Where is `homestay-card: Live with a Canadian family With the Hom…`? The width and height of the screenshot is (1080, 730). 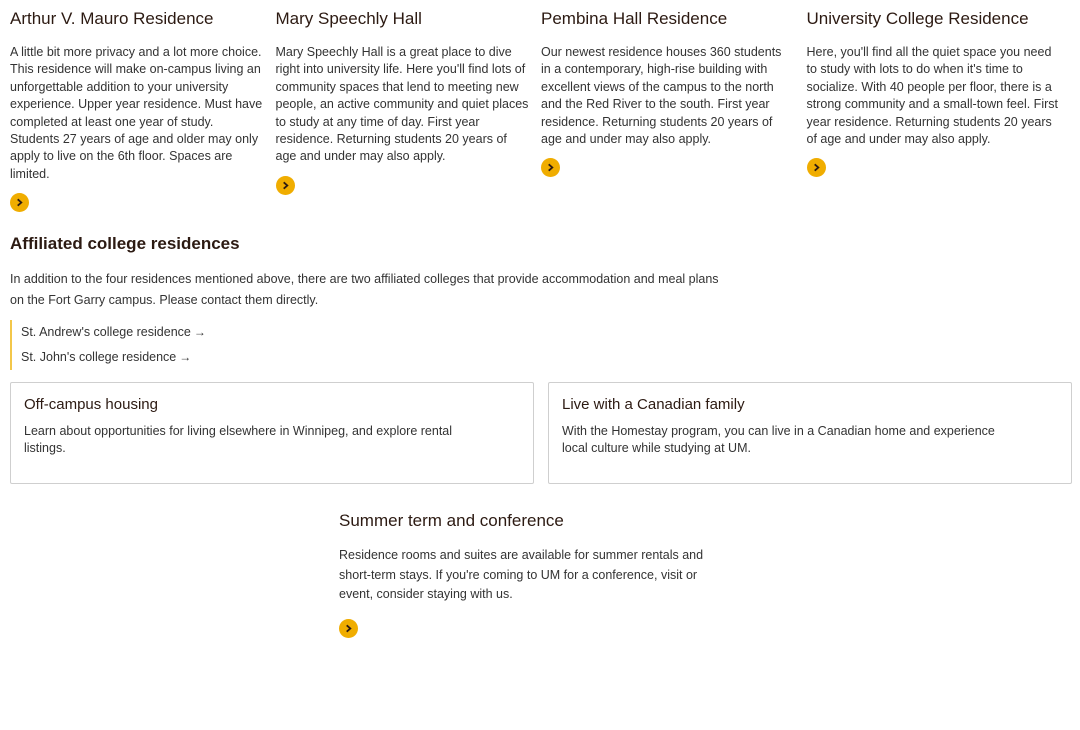 homestay-card: Live with a Canadian family With the Hom… is located at coordinates (810, 433).